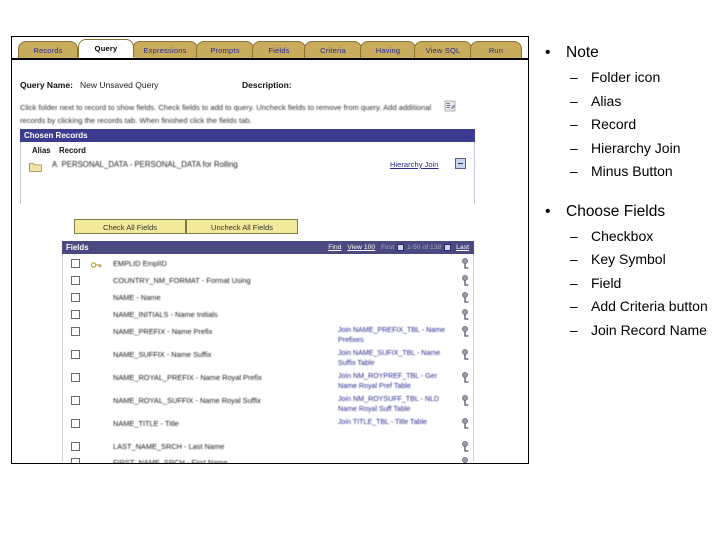 The image size is (720, 540). What do you see at coordinates (397, 358) in the screenshot?
I see `join-record-name: Join NAME_SUFIX_TBL - Name Suffix Table` at bounding box center [397, 358].